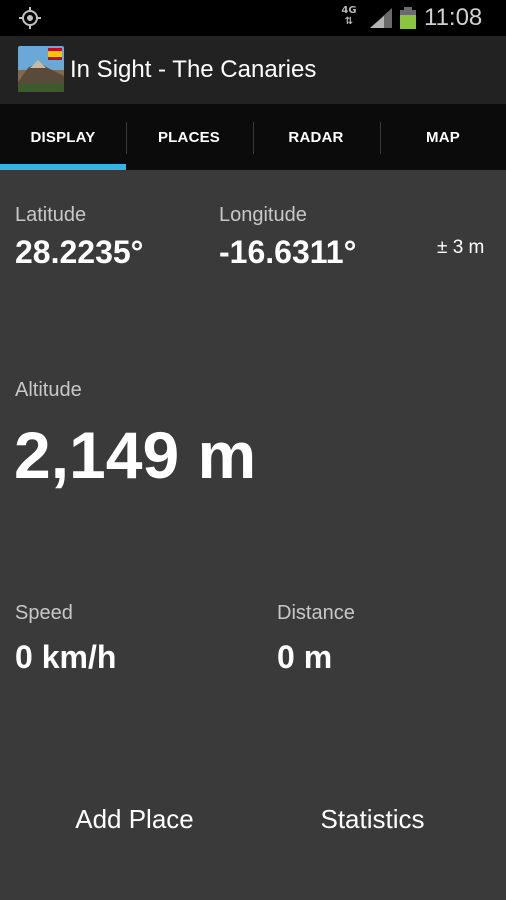  I want to click on tab-radar: RADAR, so click(316, 137).